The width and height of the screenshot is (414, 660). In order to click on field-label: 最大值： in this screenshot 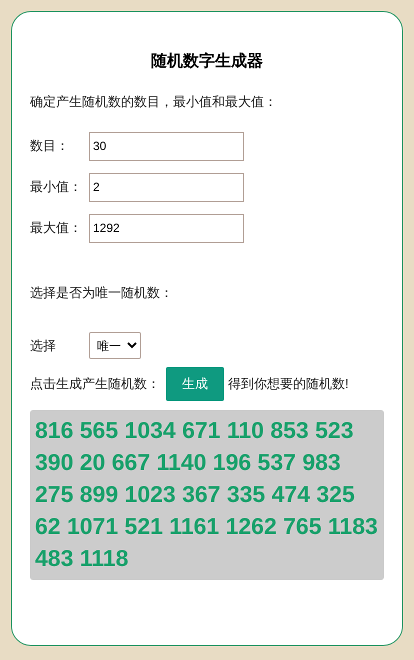, I will do `click(56, 228)`.